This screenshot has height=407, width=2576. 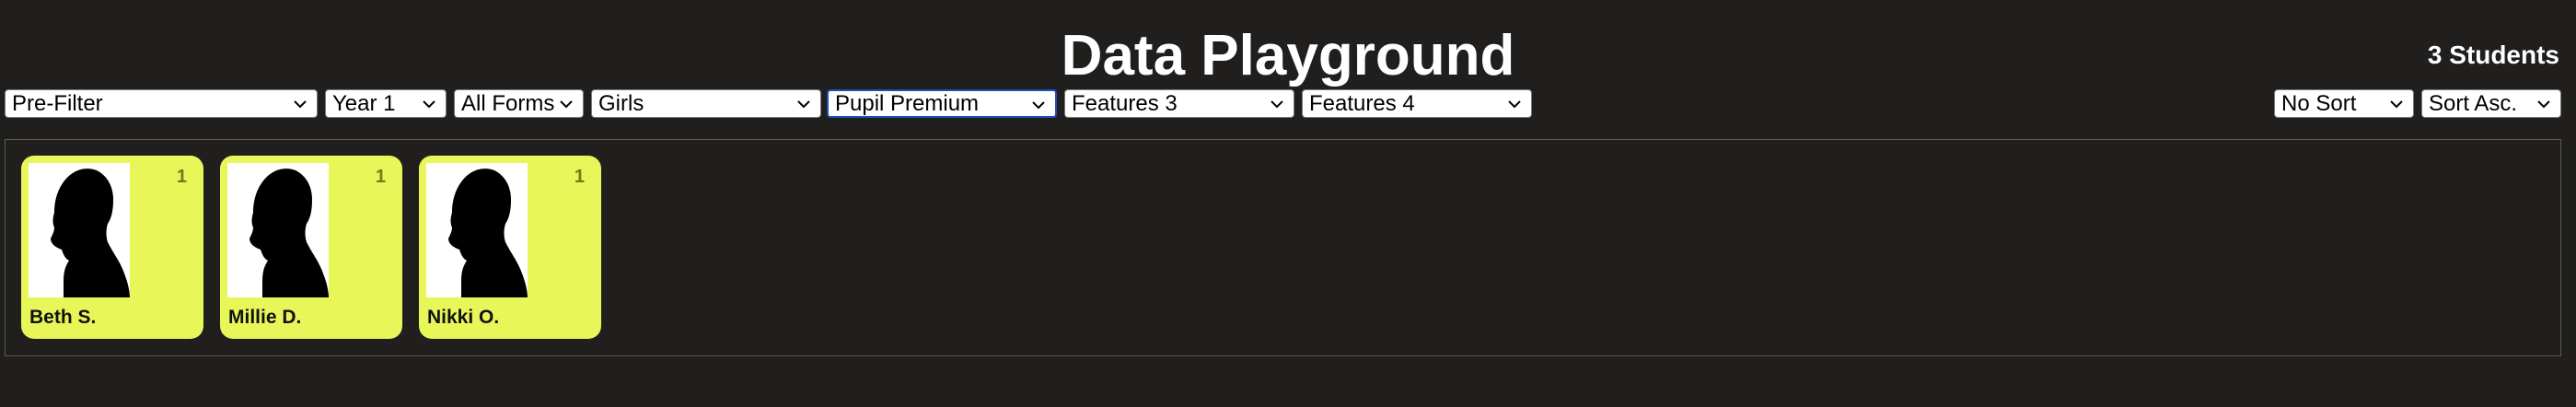 I want to click on feature-4-select: Features 4, so click(x=1417, y=103).